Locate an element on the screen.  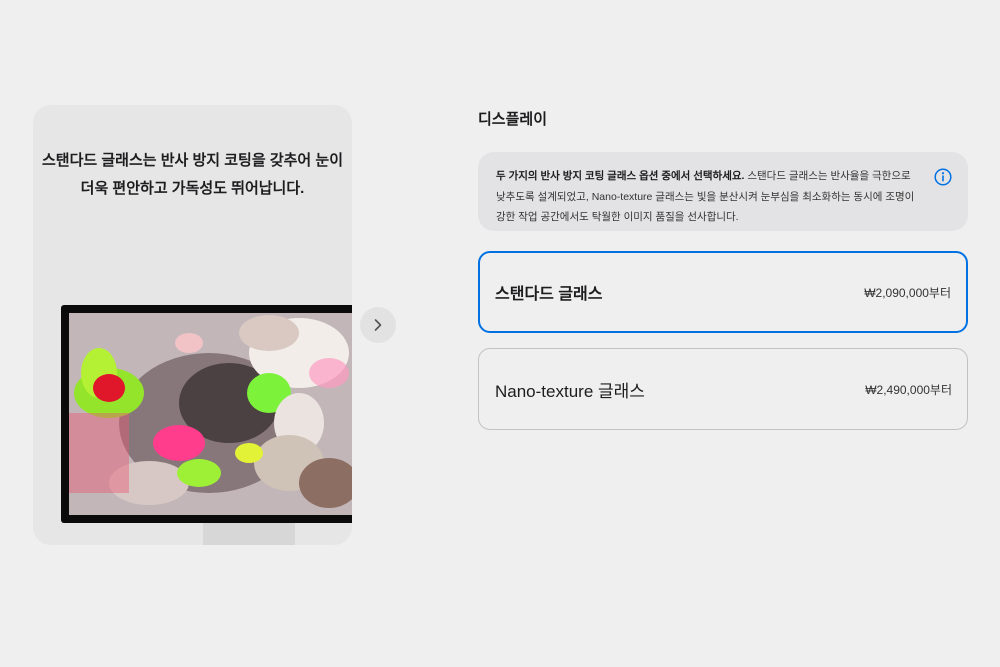
info-bold-text: 두 가지의 반사 방지 코팅 글래스 옵션 중에서 선택하세요. is located at coordinates (620, 176).